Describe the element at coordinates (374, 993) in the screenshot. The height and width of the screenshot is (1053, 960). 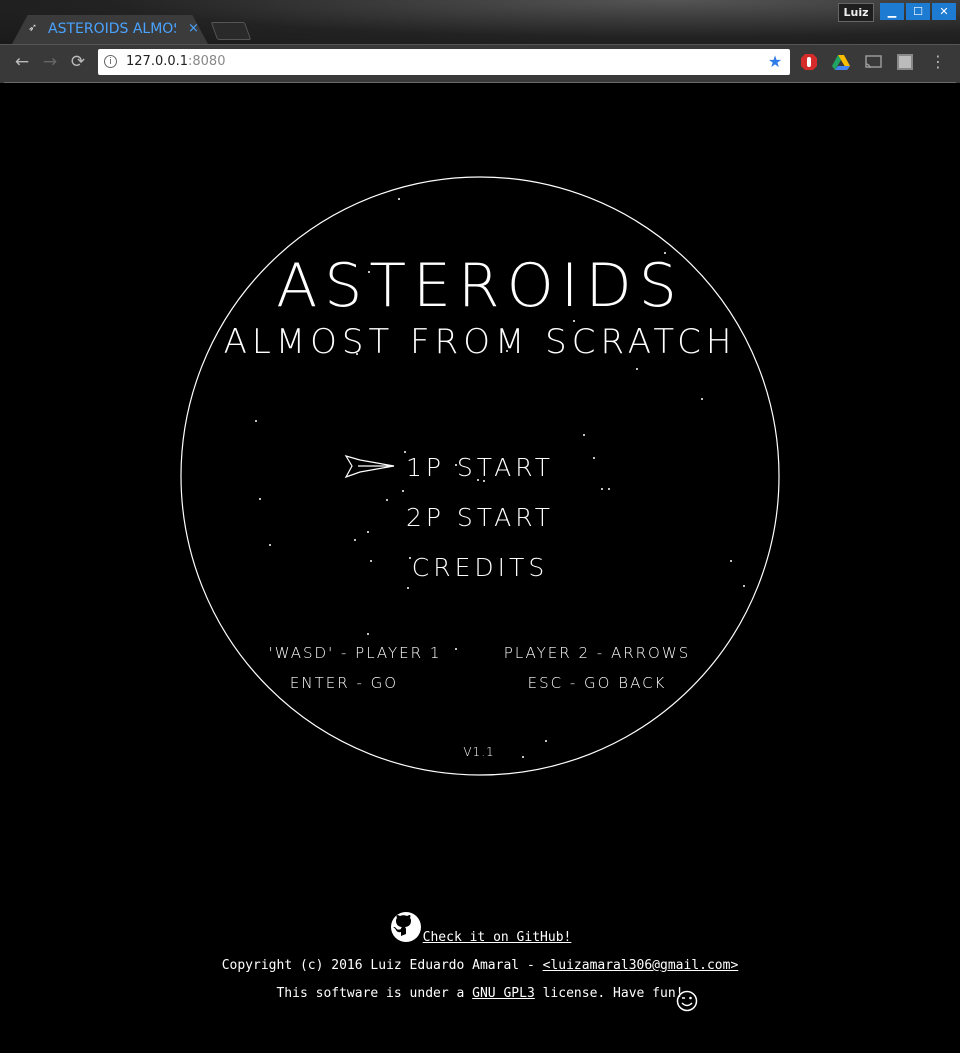
I see `license-prefix: This software is under a` at that location.